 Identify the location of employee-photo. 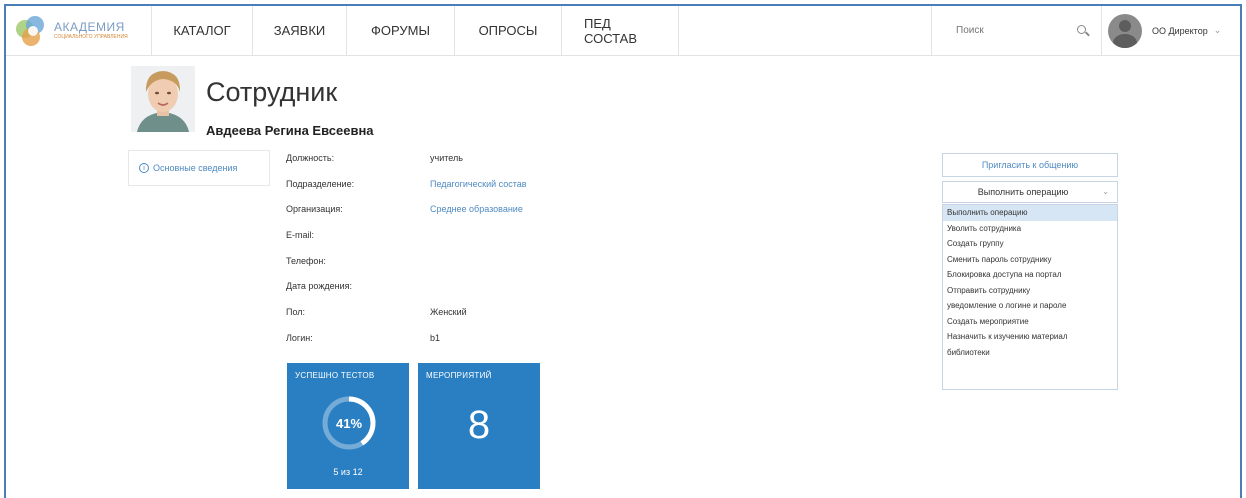
(163, 99).